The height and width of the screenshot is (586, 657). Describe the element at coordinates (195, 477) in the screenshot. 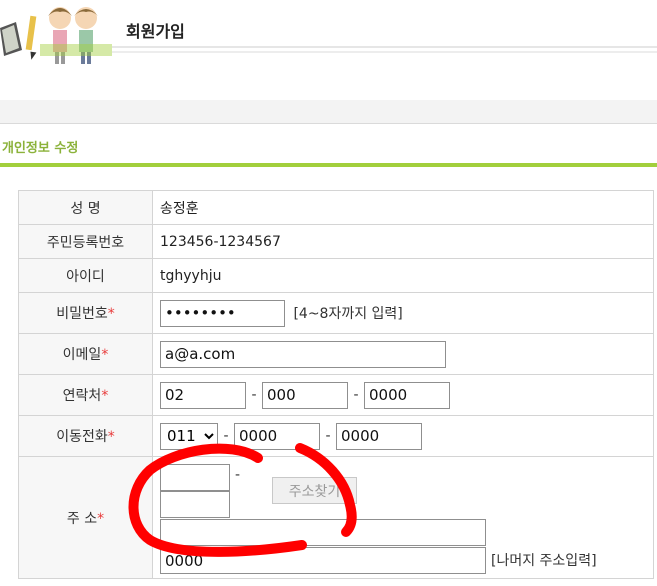

I see `zipcode-first-field` at that location.